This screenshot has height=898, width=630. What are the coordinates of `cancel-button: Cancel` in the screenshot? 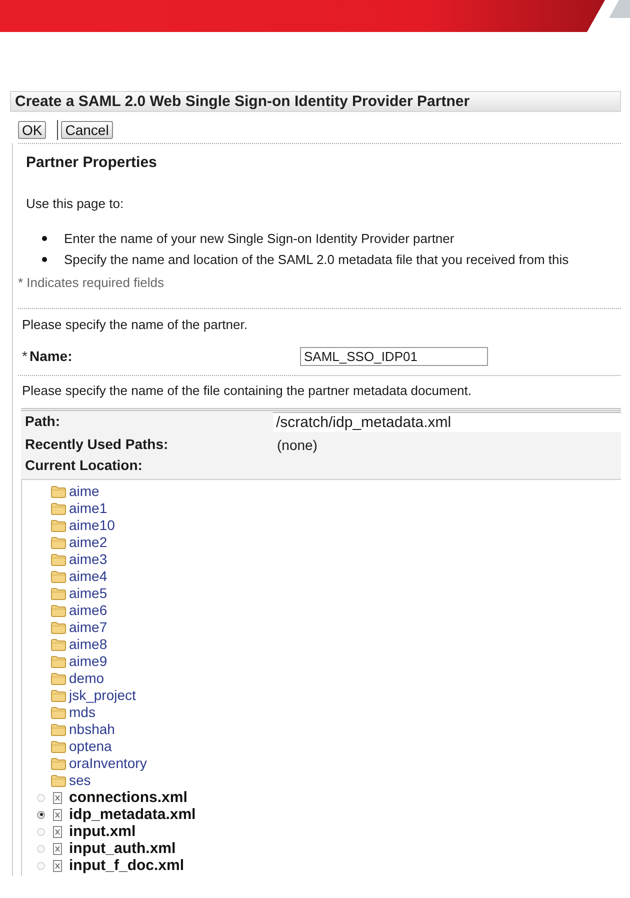 It's located at (87, 130).